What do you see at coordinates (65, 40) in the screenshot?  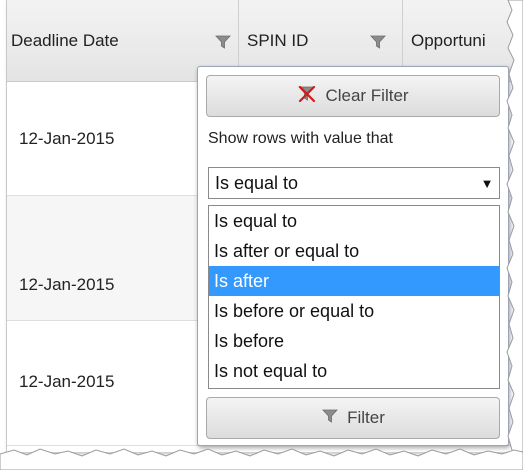 I see `column-header-label: Deadline Date` at bounding box center [65, 40].